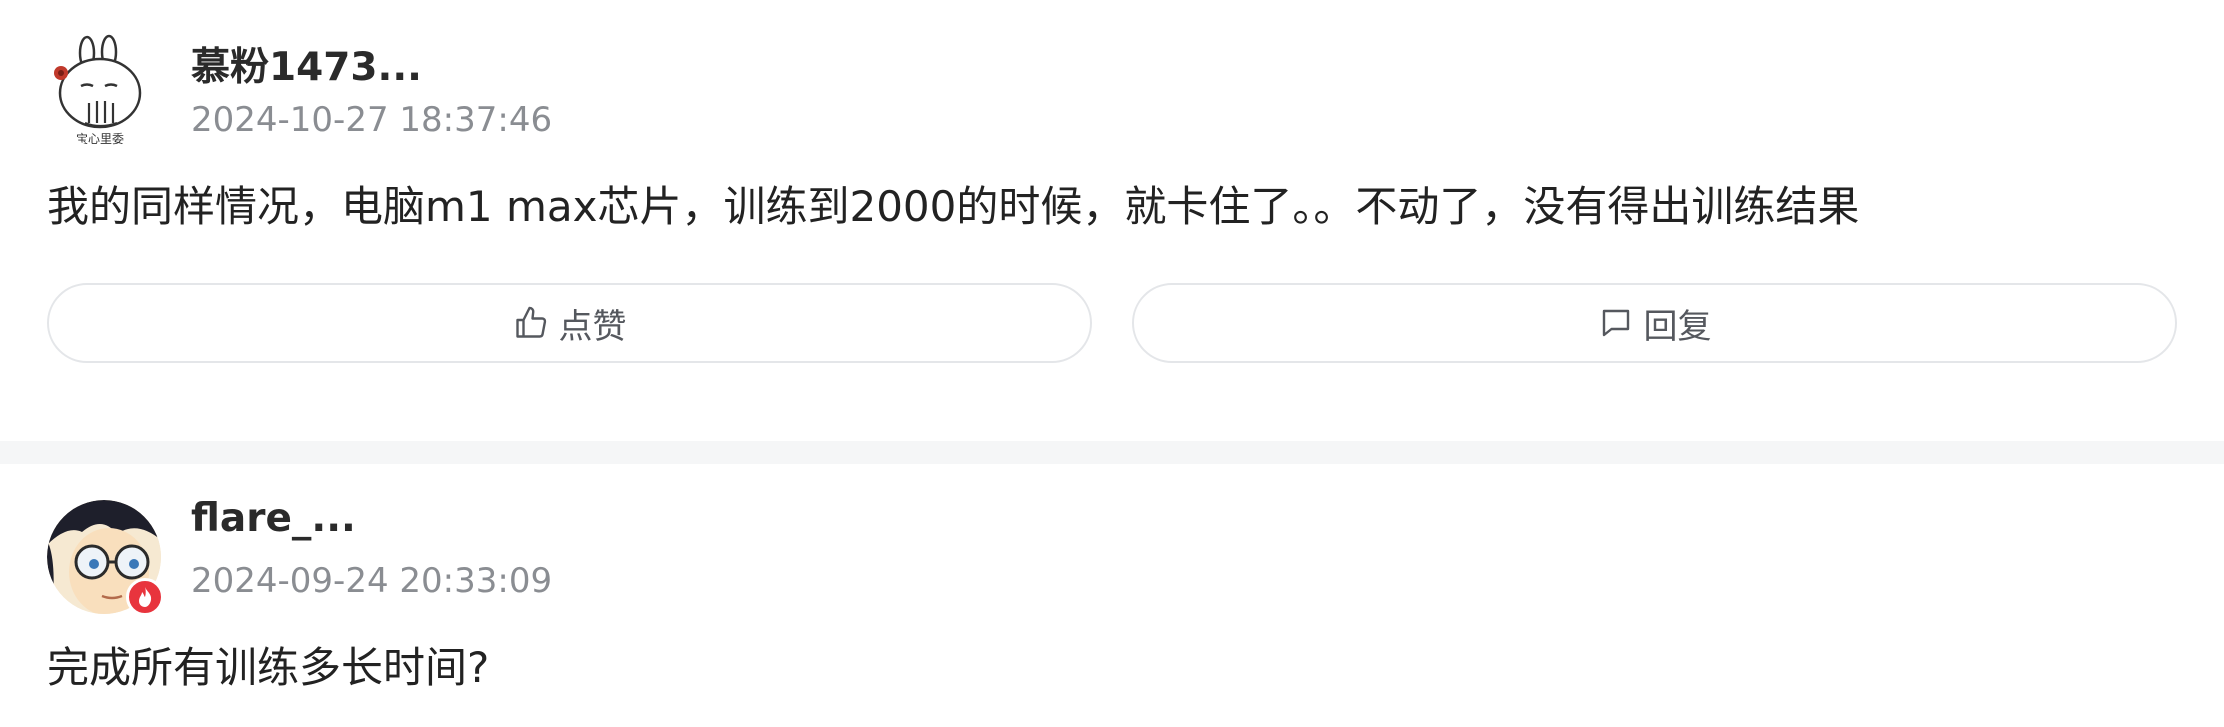 This screenshot has width=2224, height=727. I want to click on reply-label: 回复, so click(1677, 326).